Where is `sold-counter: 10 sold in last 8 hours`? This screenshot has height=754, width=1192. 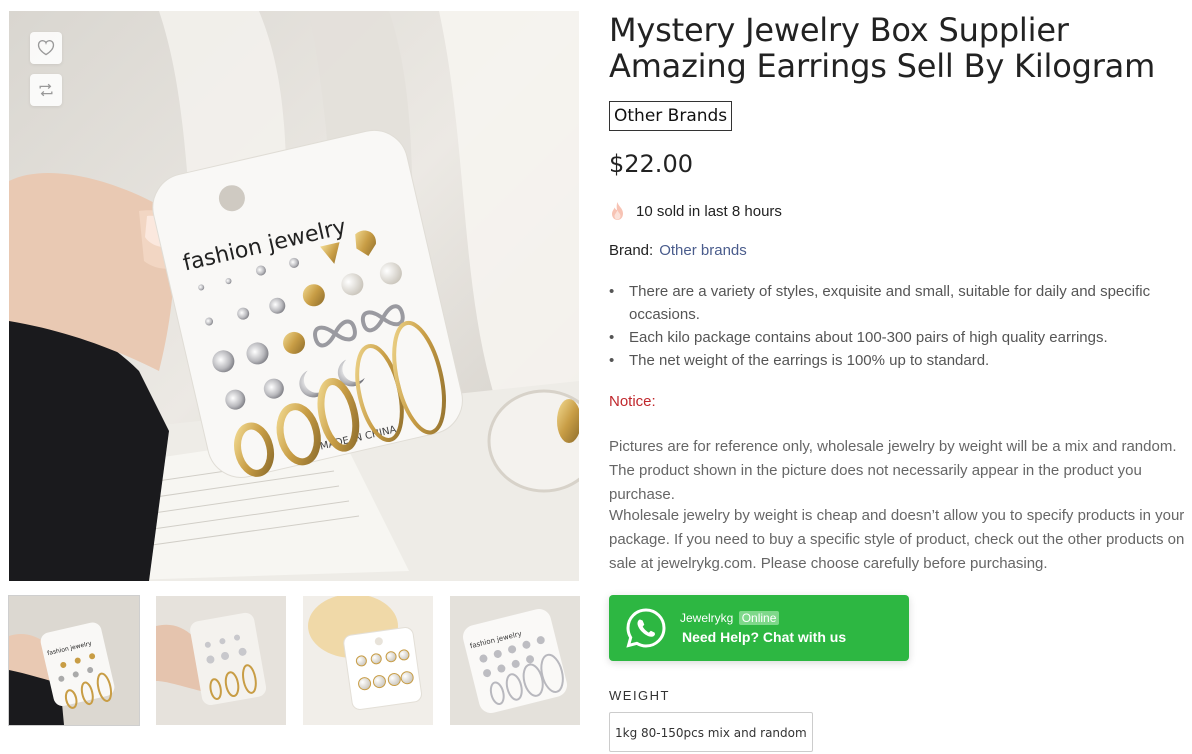
sold-counter: 10 sold in last 8 hours is located at coordinates (695, 211).